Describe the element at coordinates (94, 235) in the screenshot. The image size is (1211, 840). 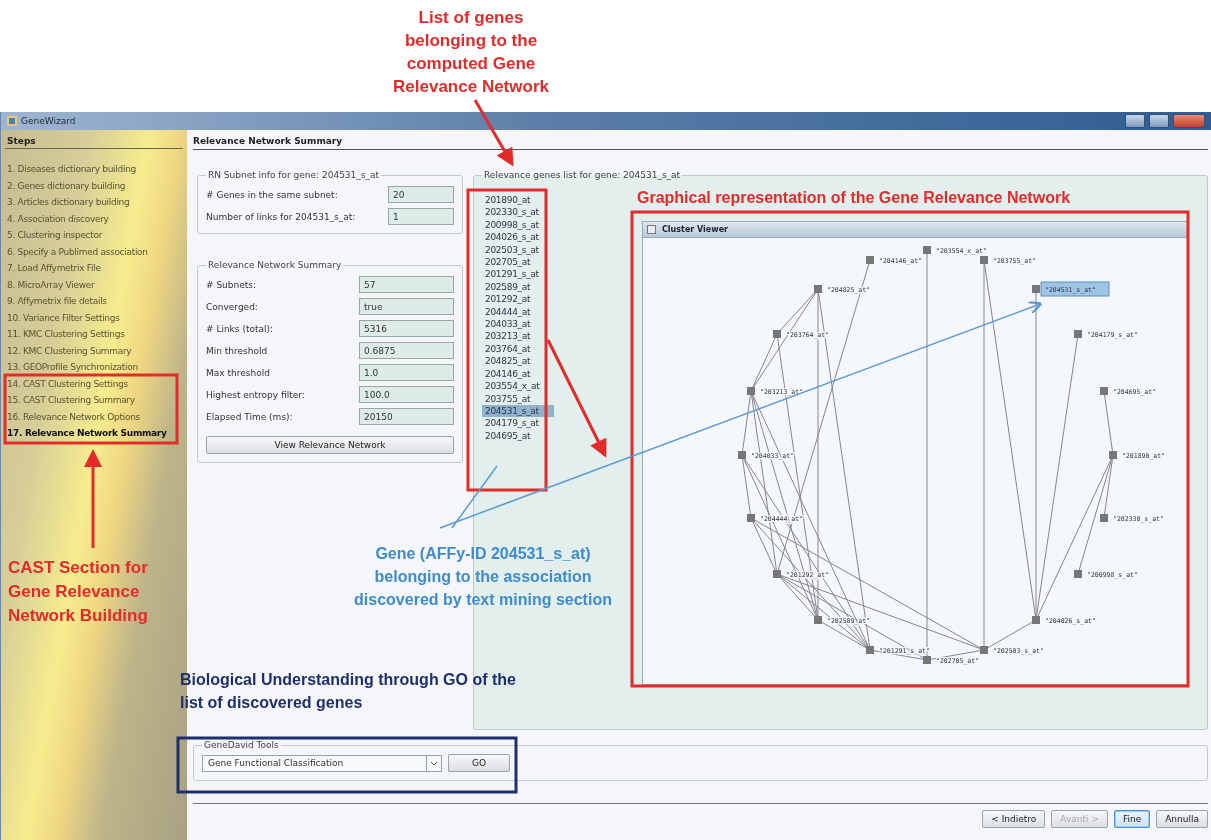
I see `step-item: 5. Clustering inspector` at that location.